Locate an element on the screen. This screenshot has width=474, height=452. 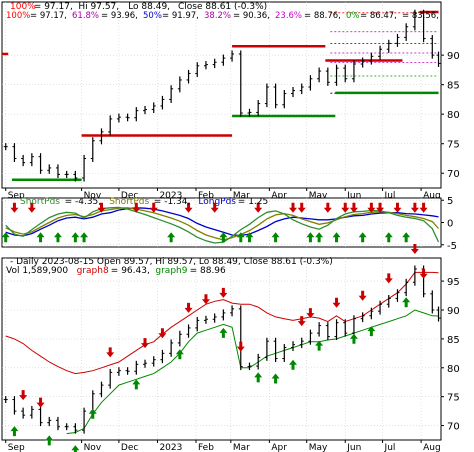
header-text: = 1.25 is located at coordinates (253, 202).